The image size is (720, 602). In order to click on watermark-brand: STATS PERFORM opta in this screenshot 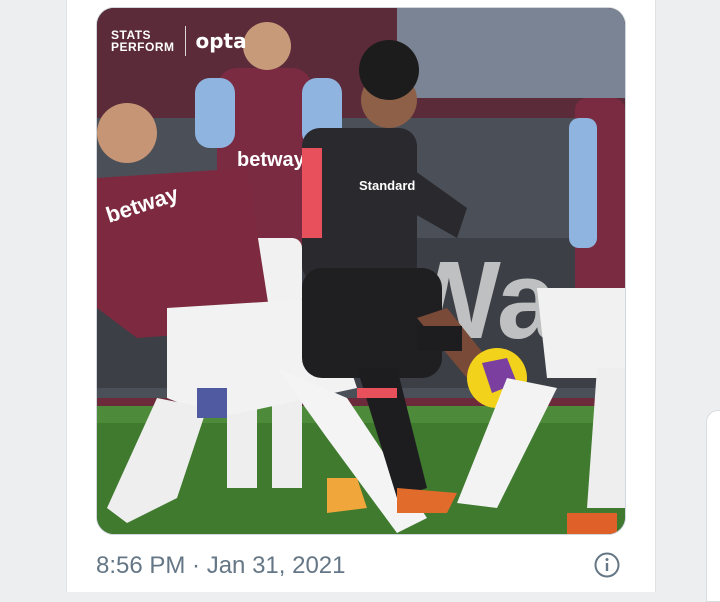, I will do `click(179, 41)`.